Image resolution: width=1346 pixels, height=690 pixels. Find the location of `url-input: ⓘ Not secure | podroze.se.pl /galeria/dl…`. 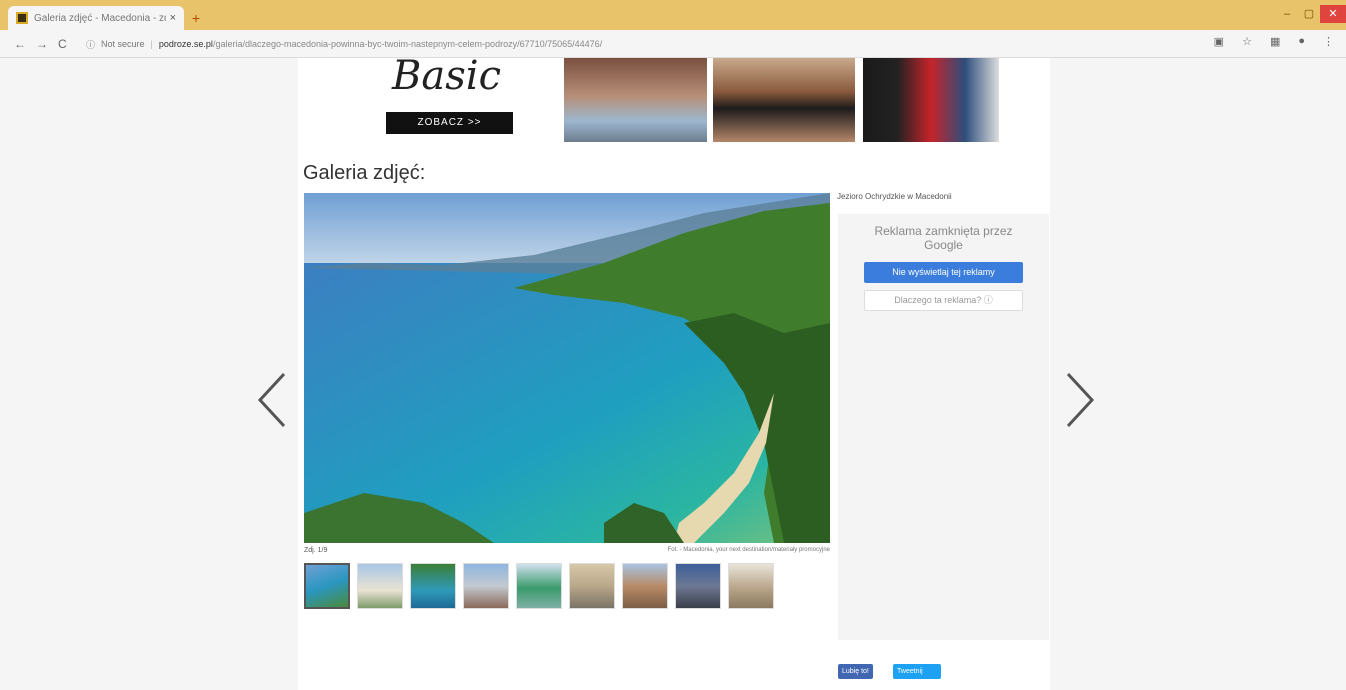

url-input: ⓘ Not secure | podroze.se.pl /galeria/dl… is located at coordinates (646, 44).